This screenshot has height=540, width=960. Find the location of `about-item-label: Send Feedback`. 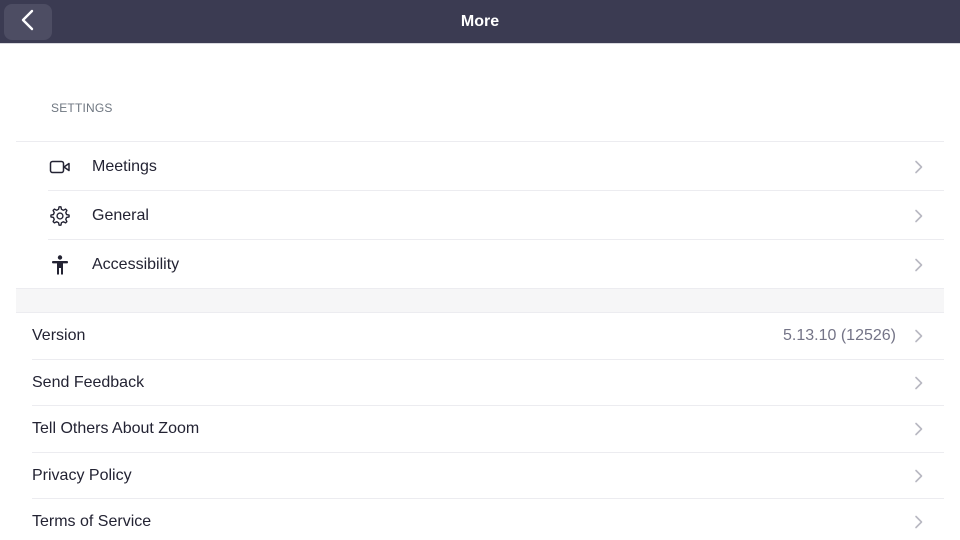

about-item-label: Send Feedback is located at coordinates (88, 382).